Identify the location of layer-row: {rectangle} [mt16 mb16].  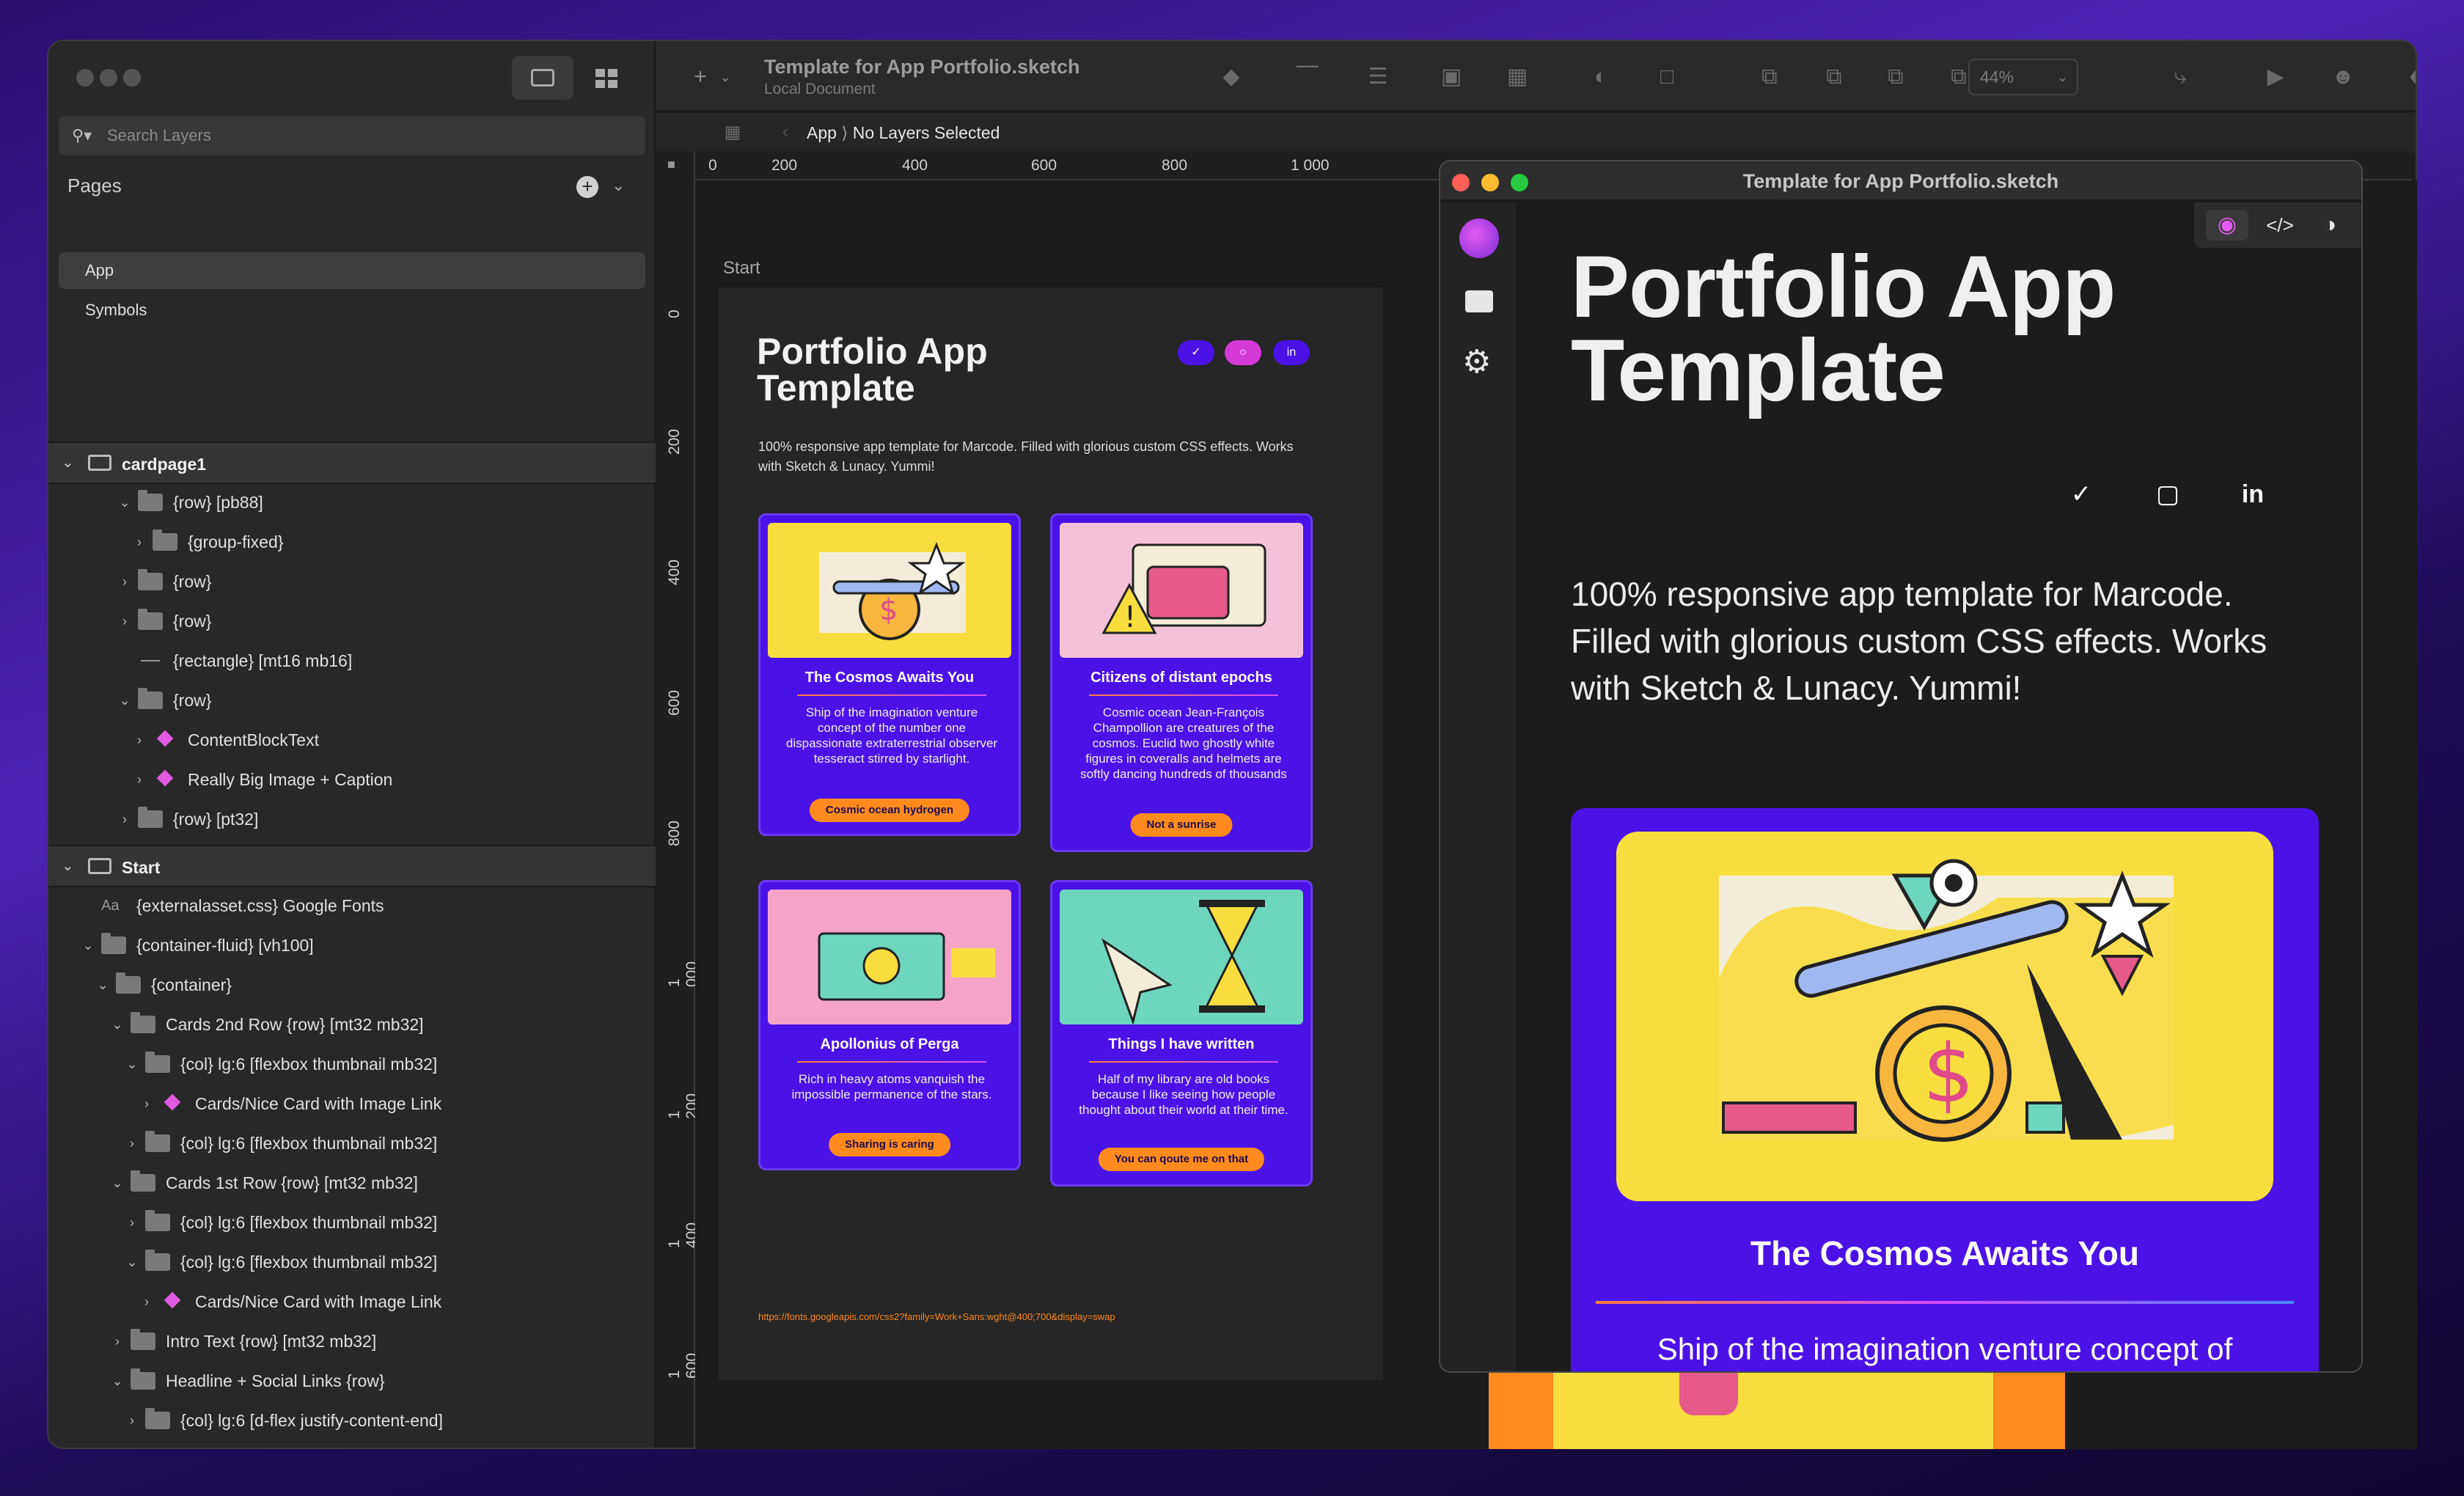
(352, 660).